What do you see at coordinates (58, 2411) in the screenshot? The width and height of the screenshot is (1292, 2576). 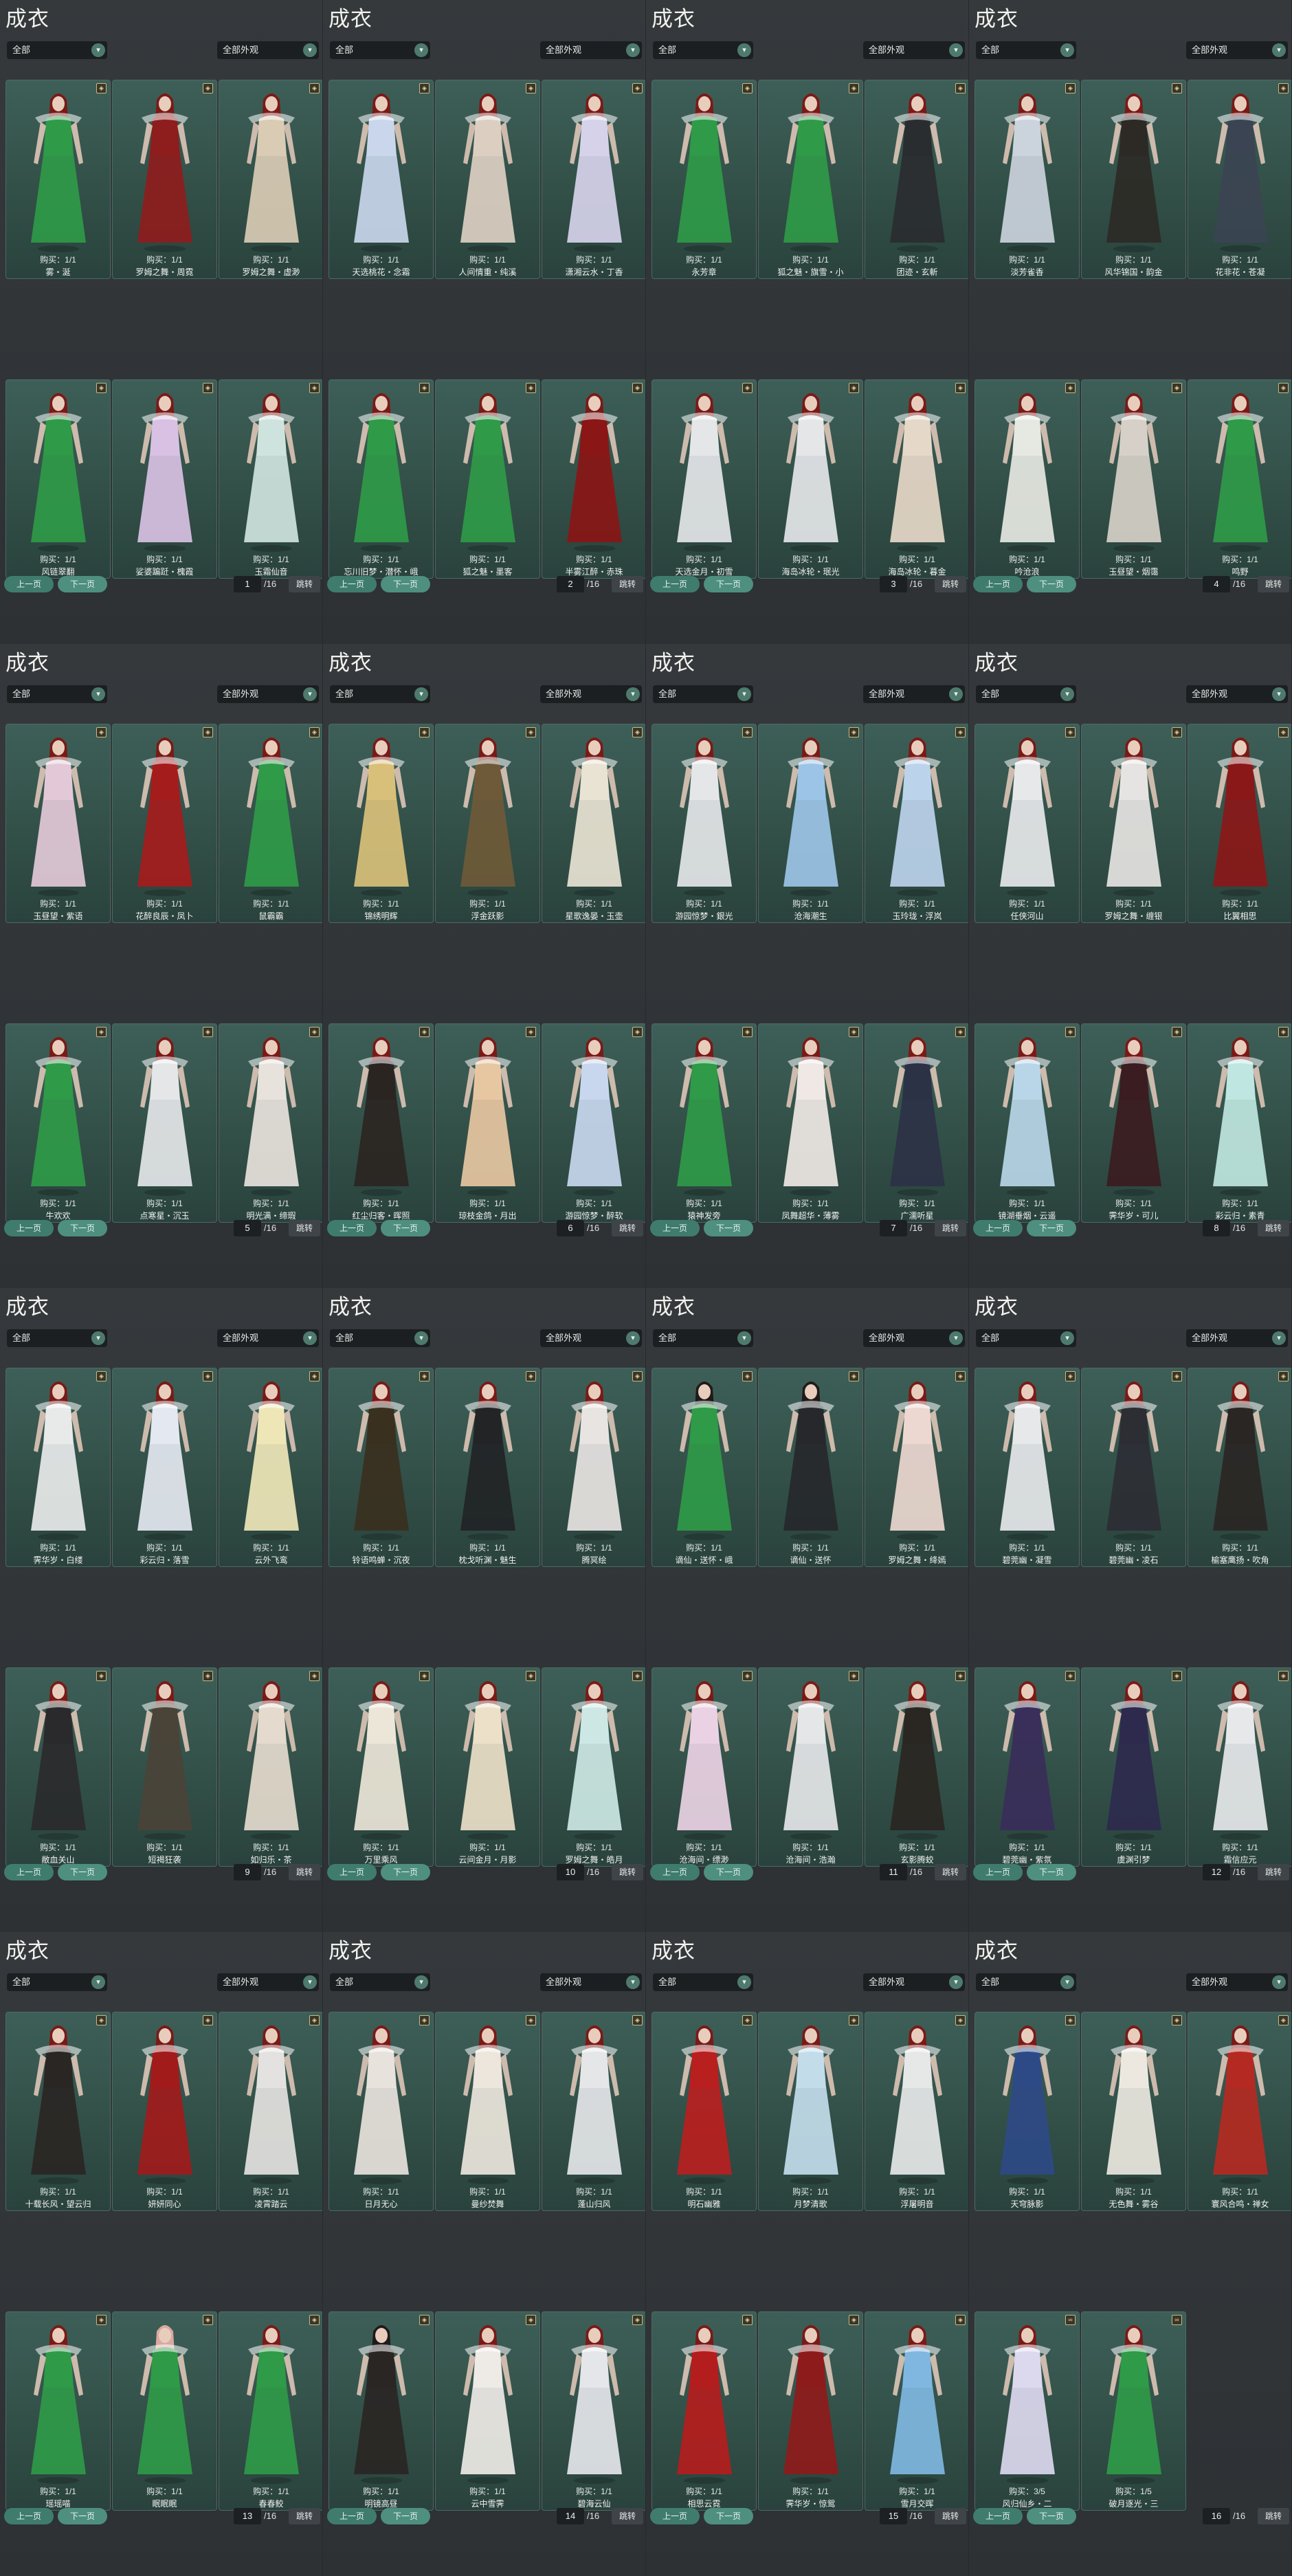 I see `outfit-card: ◈ 购买：1/1 瑶瑶喵` at bounding box center [58, 2411].